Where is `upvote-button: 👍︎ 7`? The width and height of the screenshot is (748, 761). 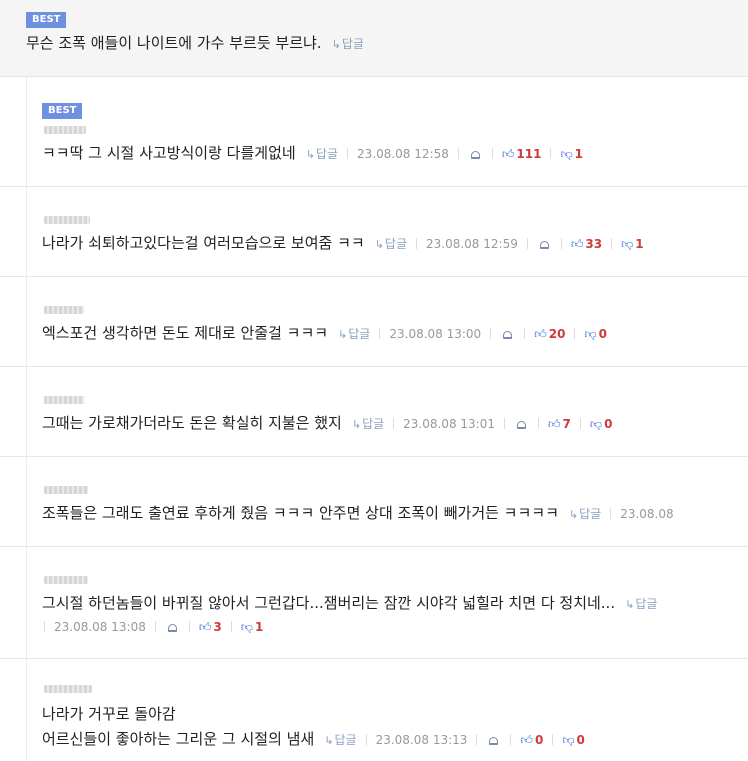
upvote-button: 👍︎ 7 is located at coordinates (559, 424).